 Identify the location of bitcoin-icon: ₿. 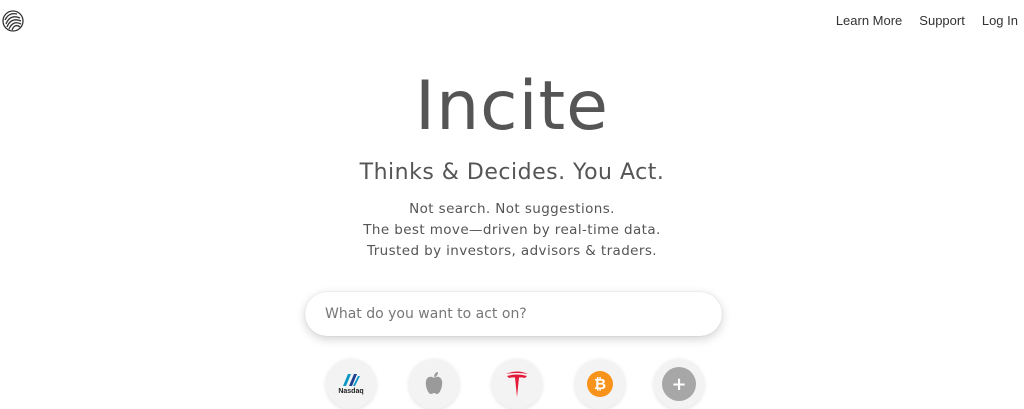
(600, 384).